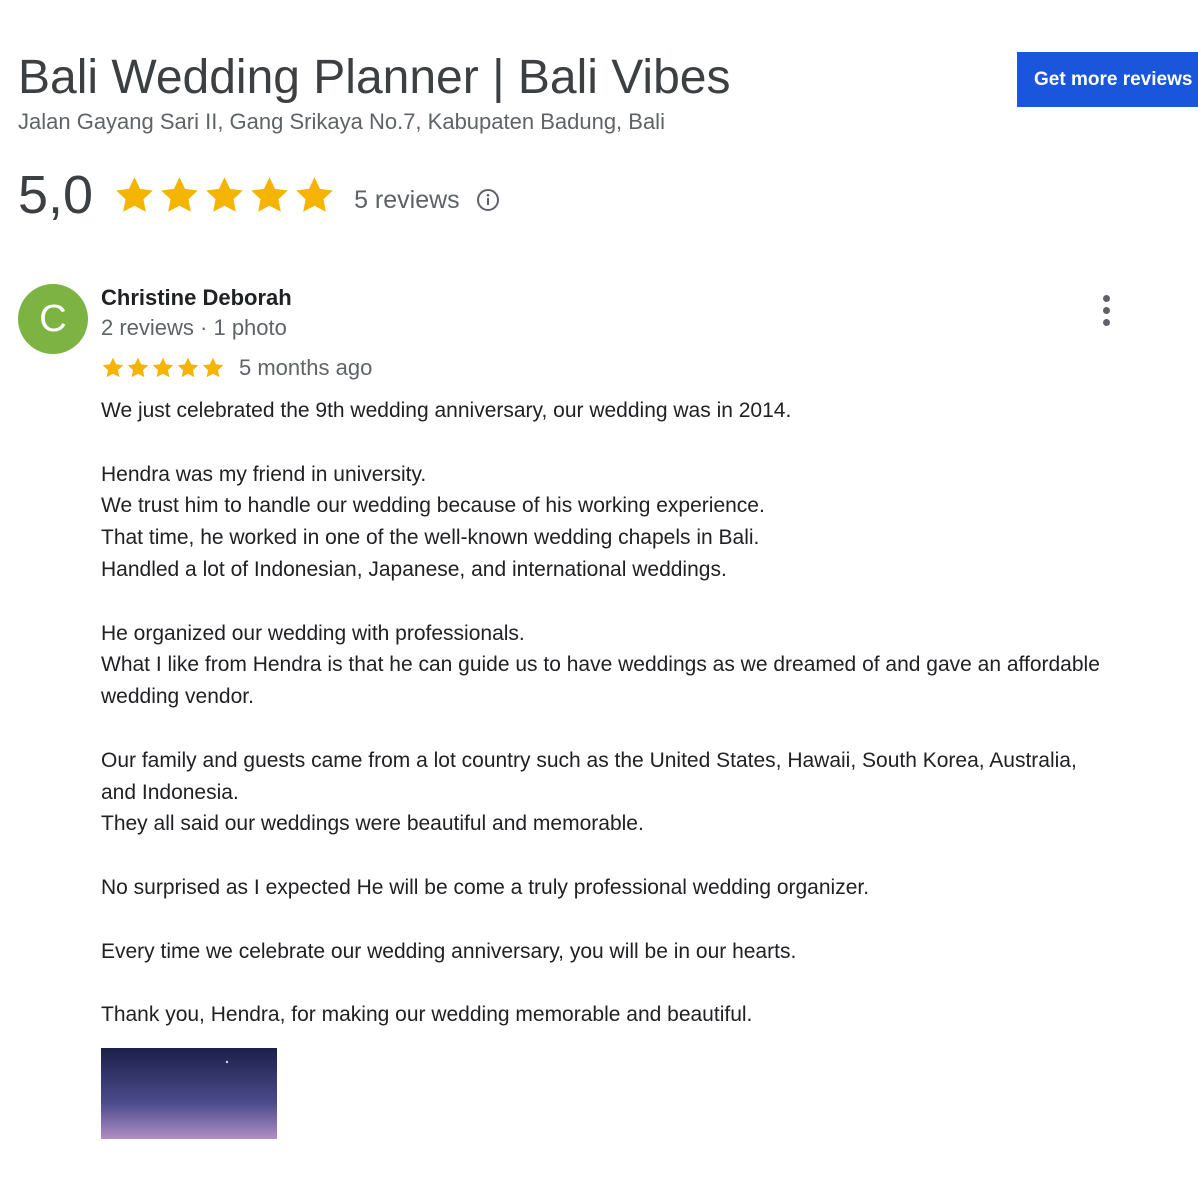 Image resolution: width=1198 pixels, height=1196 pixels. What do you see at coordinates (1107, 79) in the screenshot?
I see `get-more-reviews-button: Get more reviews` at bounding box center [1107, 79].